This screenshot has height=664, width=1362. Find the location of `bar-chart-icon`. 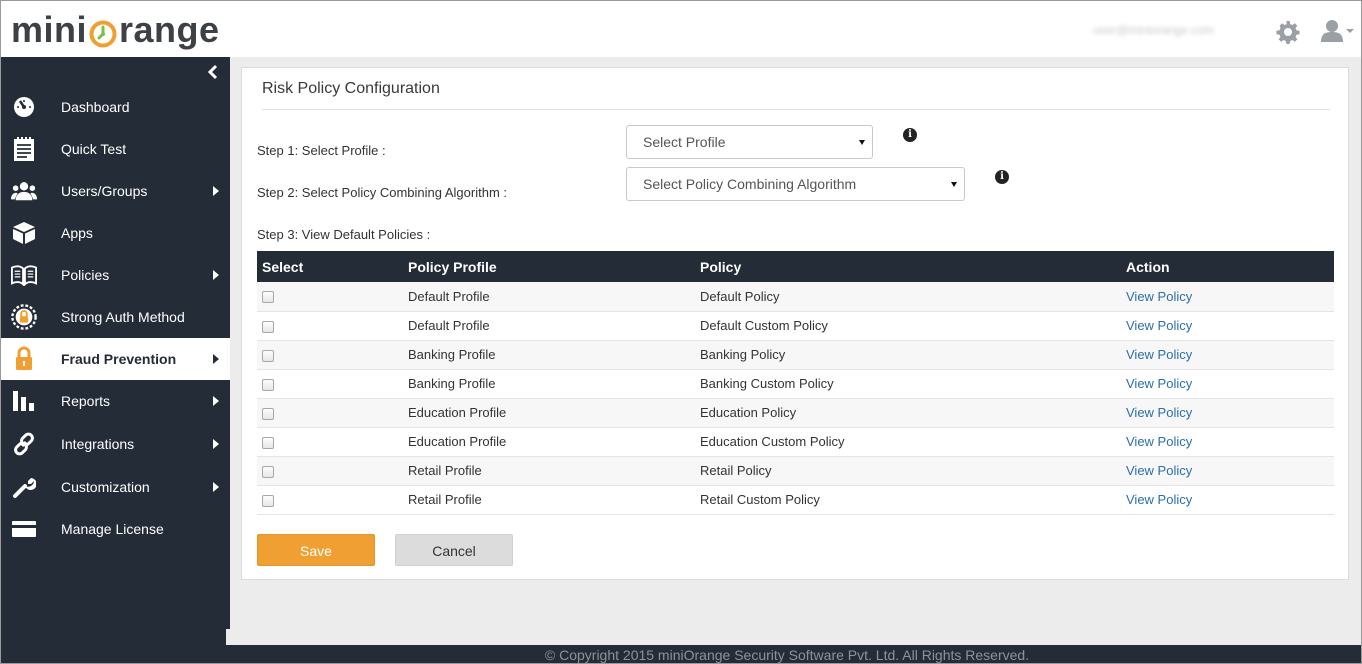

bar-chart-icon is located at coordinates (24, 401).